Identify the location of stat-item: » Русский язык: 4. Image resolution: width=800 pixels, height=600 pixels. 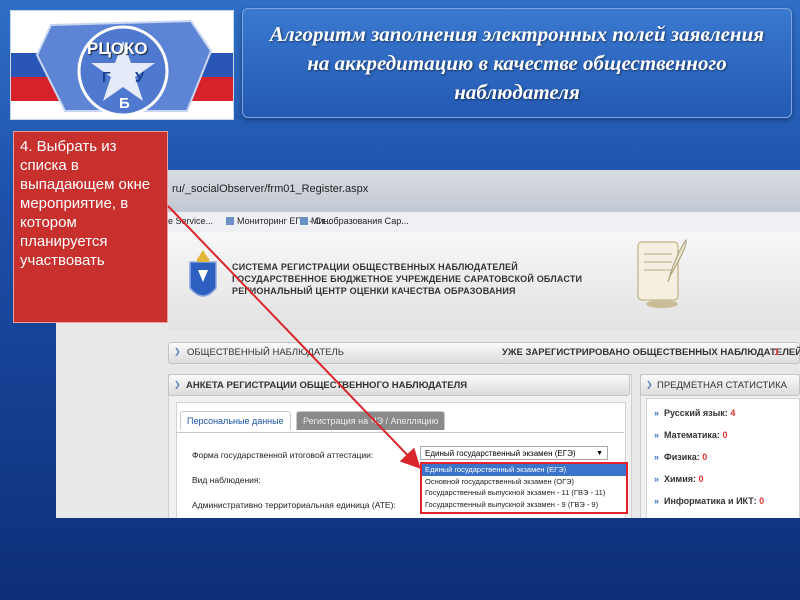
(695, 413).